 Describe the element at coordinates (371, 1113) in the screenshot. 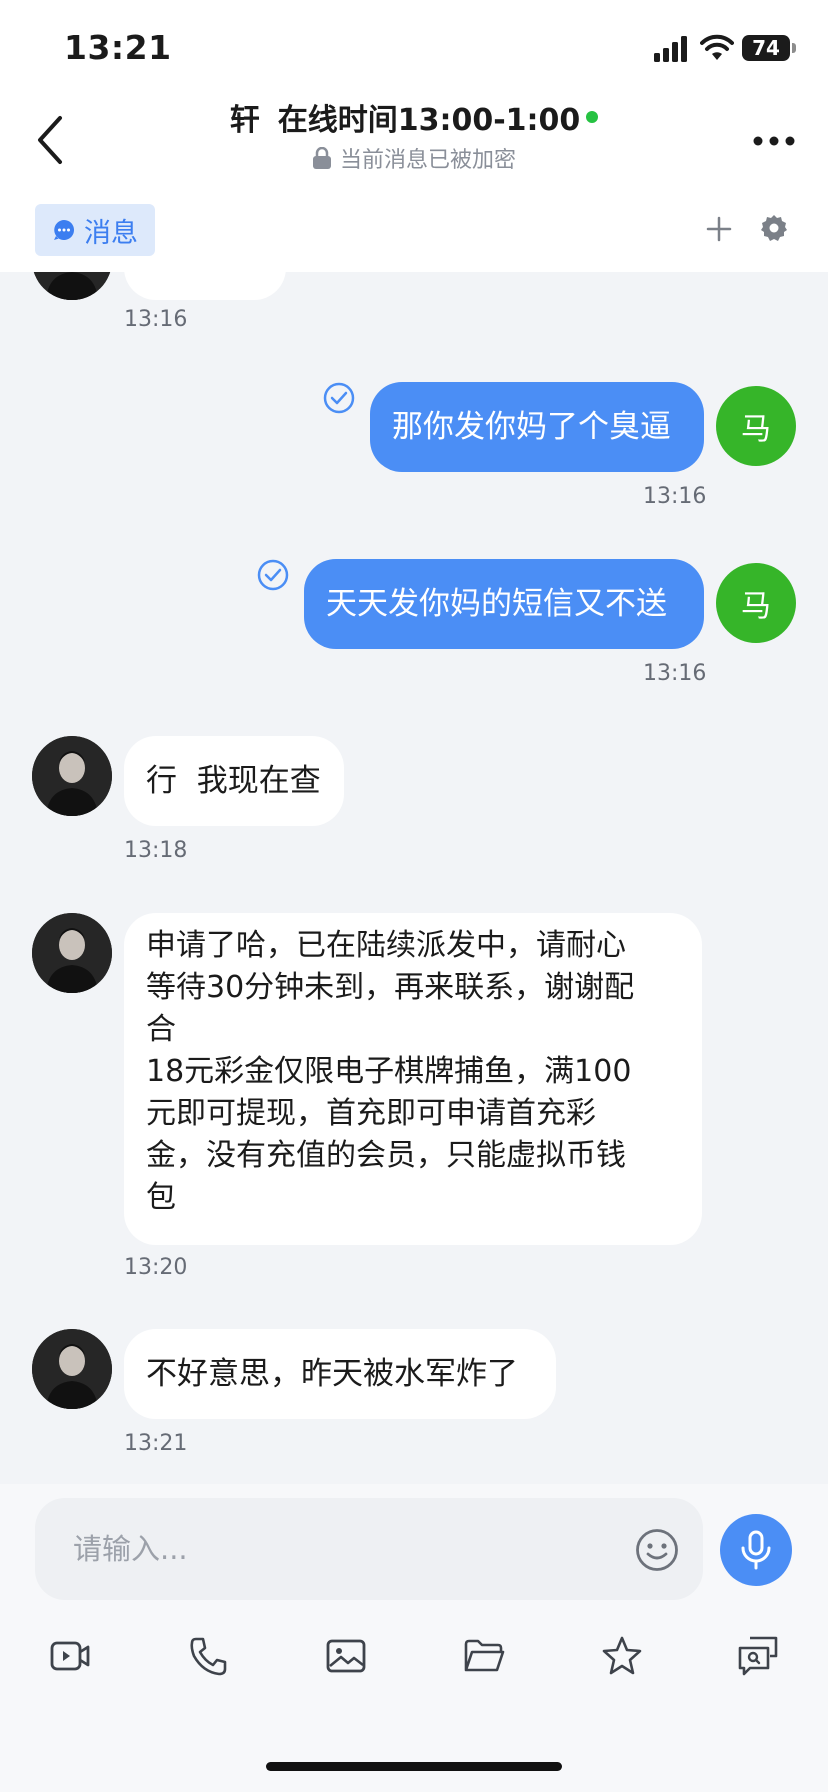

I see `message-line: 元即可提现，首充即可申请首充彩` at that location.